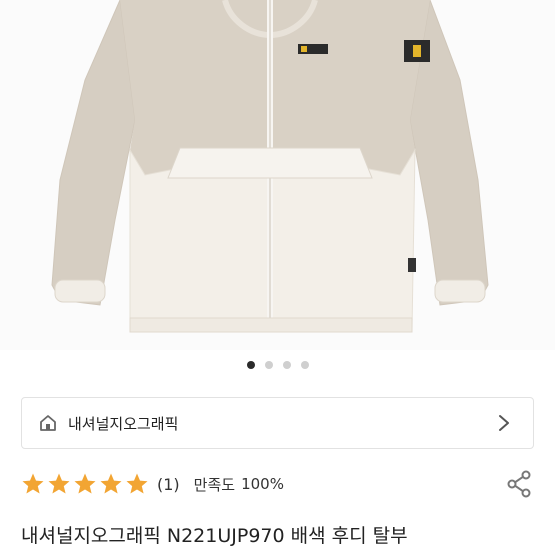 The image size is (555, 555). Describe the element at coordinates (277, 365) in the screenshot. I see `carousel-indicator` at that location.